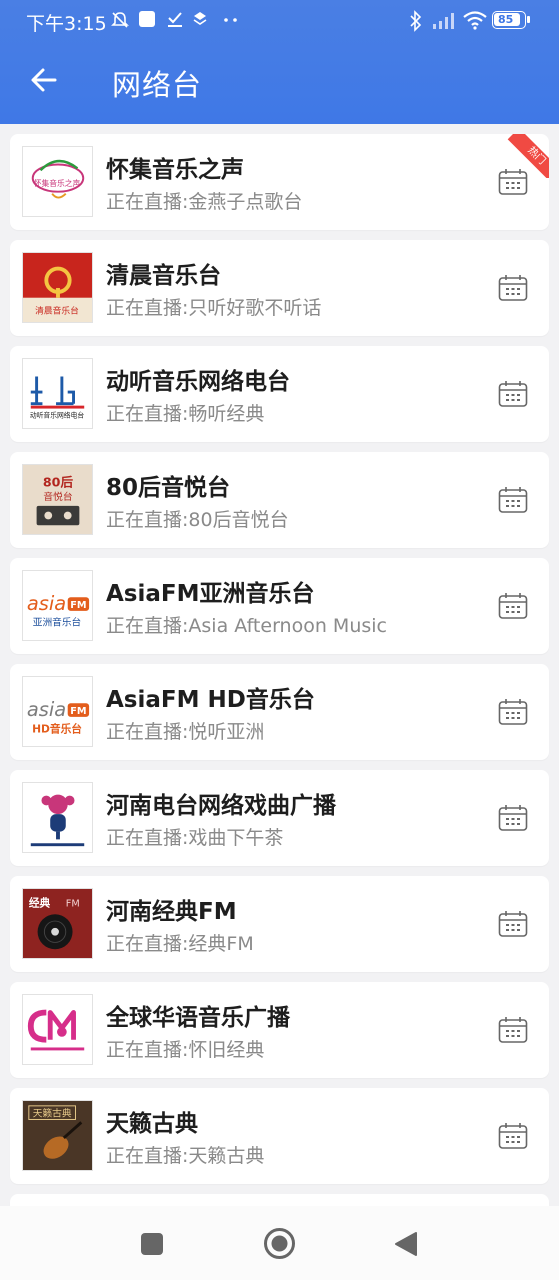 The height and width of the screenshot is (1280, 559). I want to click on recents-square-icon, so click(152, 1244).